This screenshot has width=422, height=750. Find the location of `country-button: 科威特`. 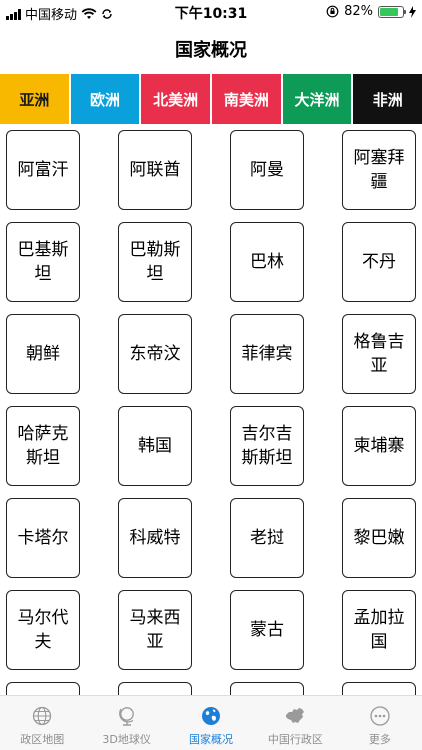

country-button: 科威特 is located at coordinates (155, 538).